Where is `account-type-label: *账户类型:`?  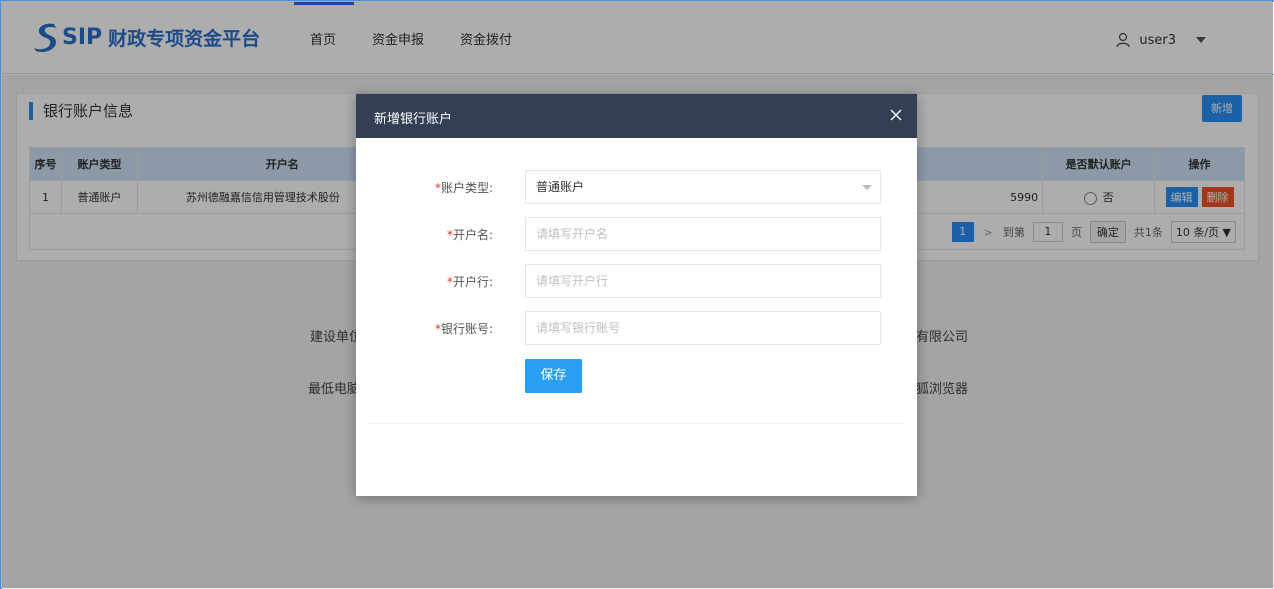
account-type-label: *账户类型: is located at coordinates (464, 187).